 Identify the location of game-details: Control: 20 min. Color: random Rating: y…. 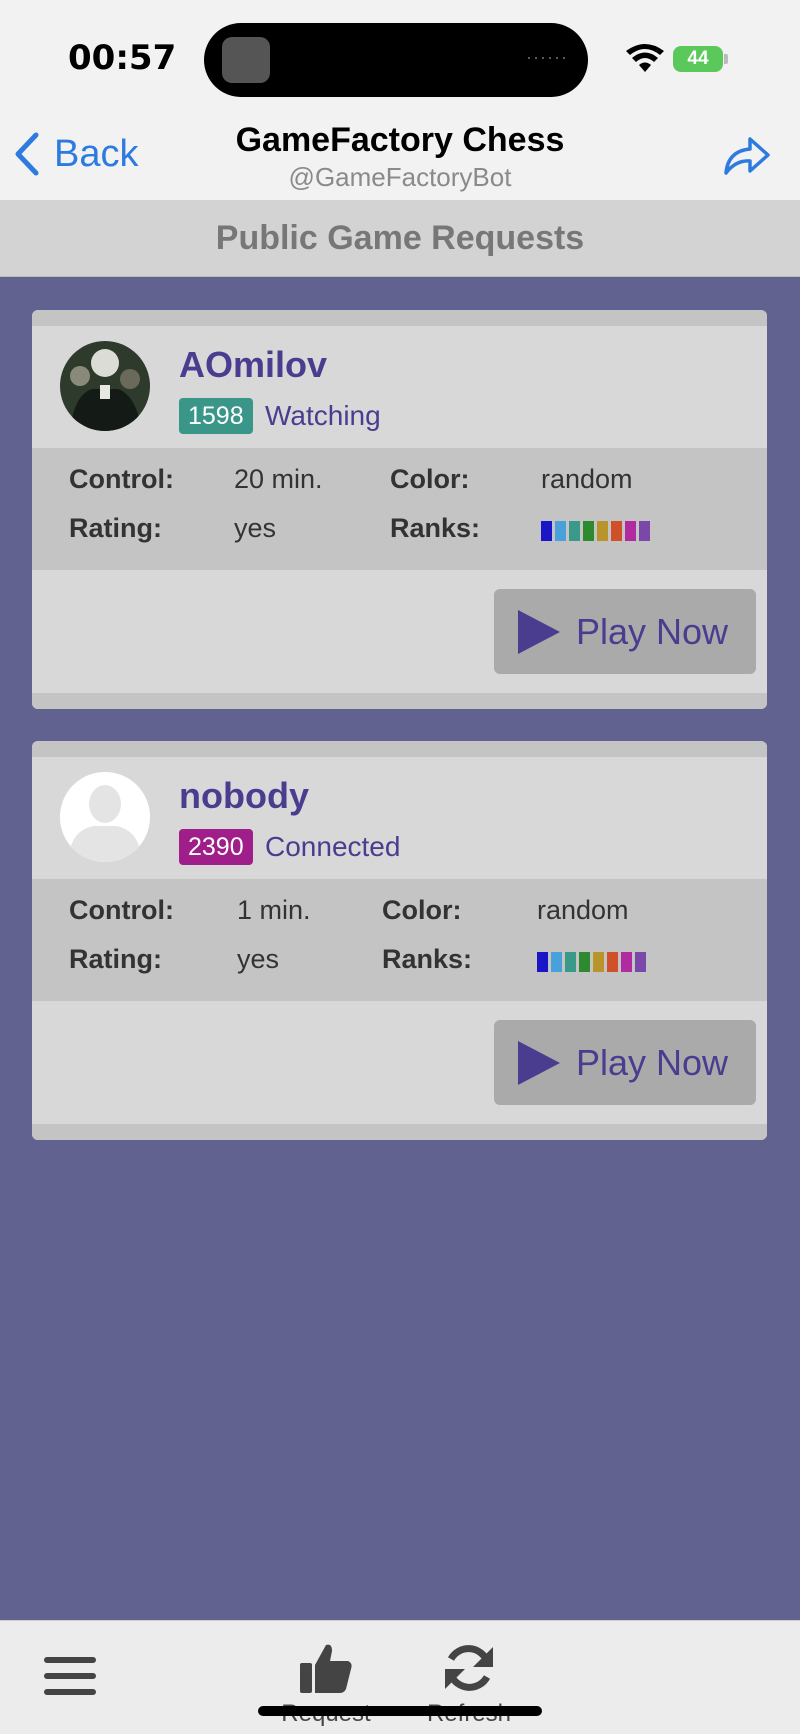
(399, 509).